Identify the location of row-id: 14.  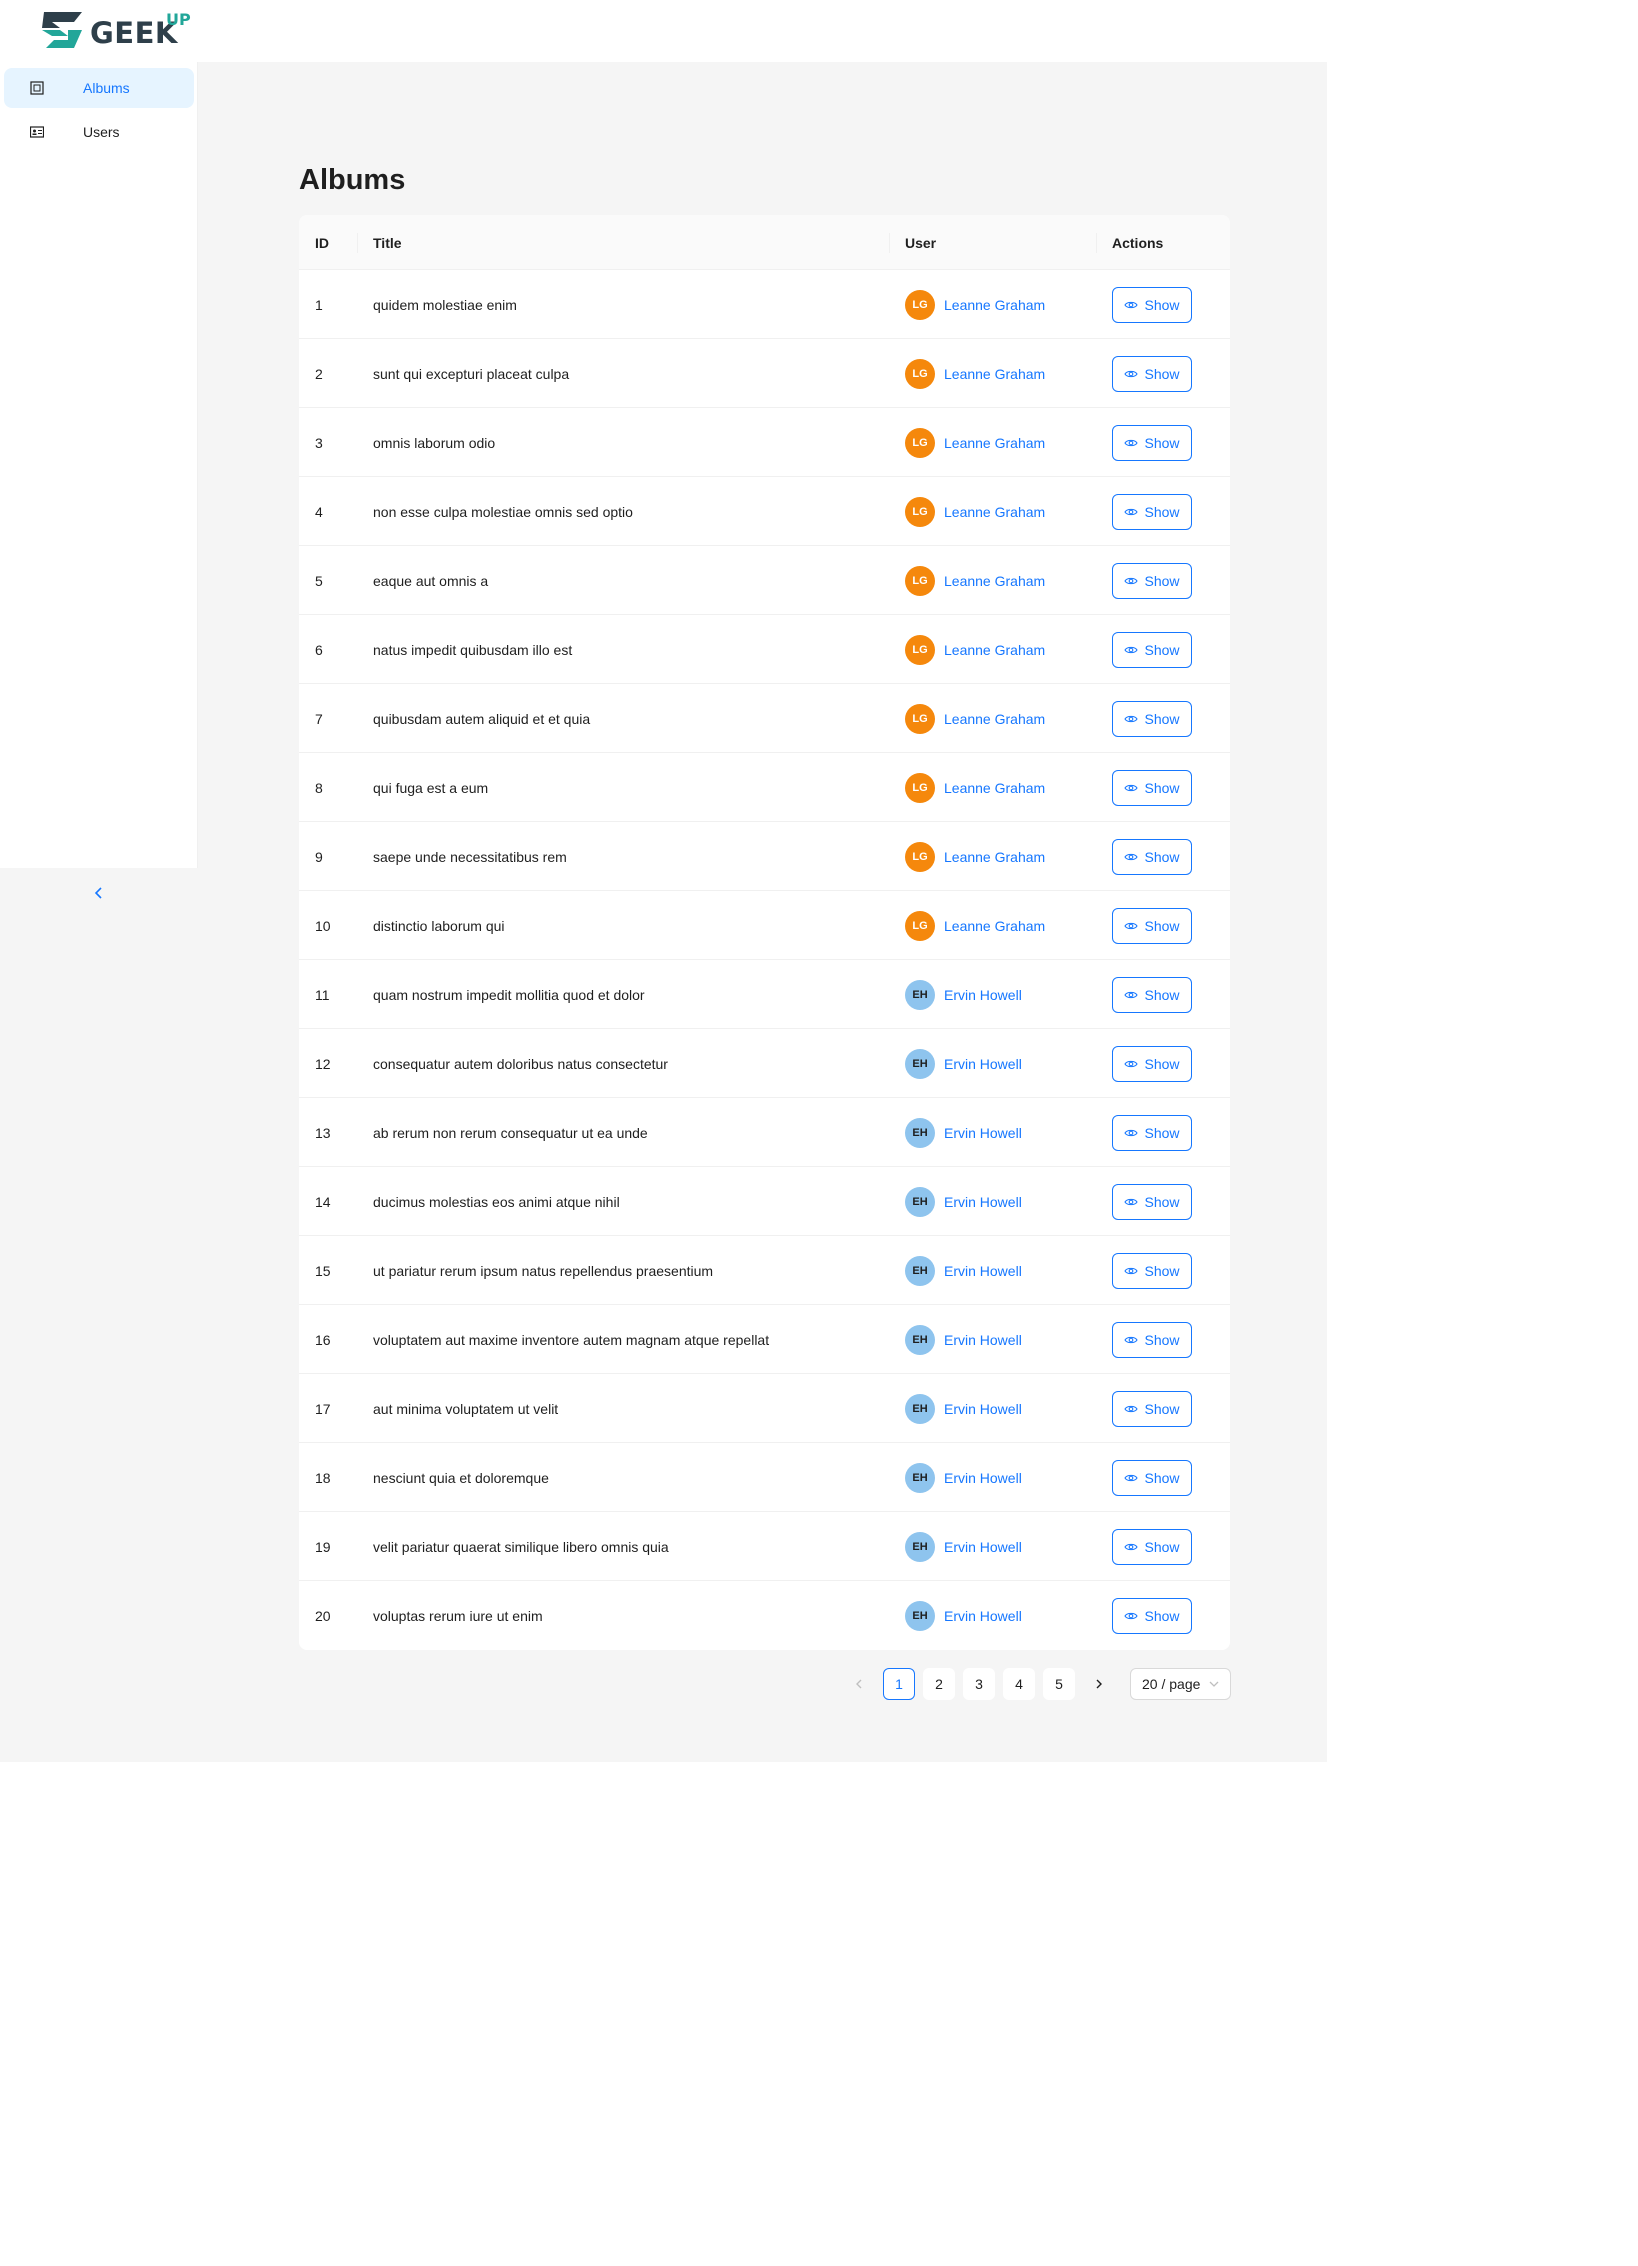
(323, 1201).